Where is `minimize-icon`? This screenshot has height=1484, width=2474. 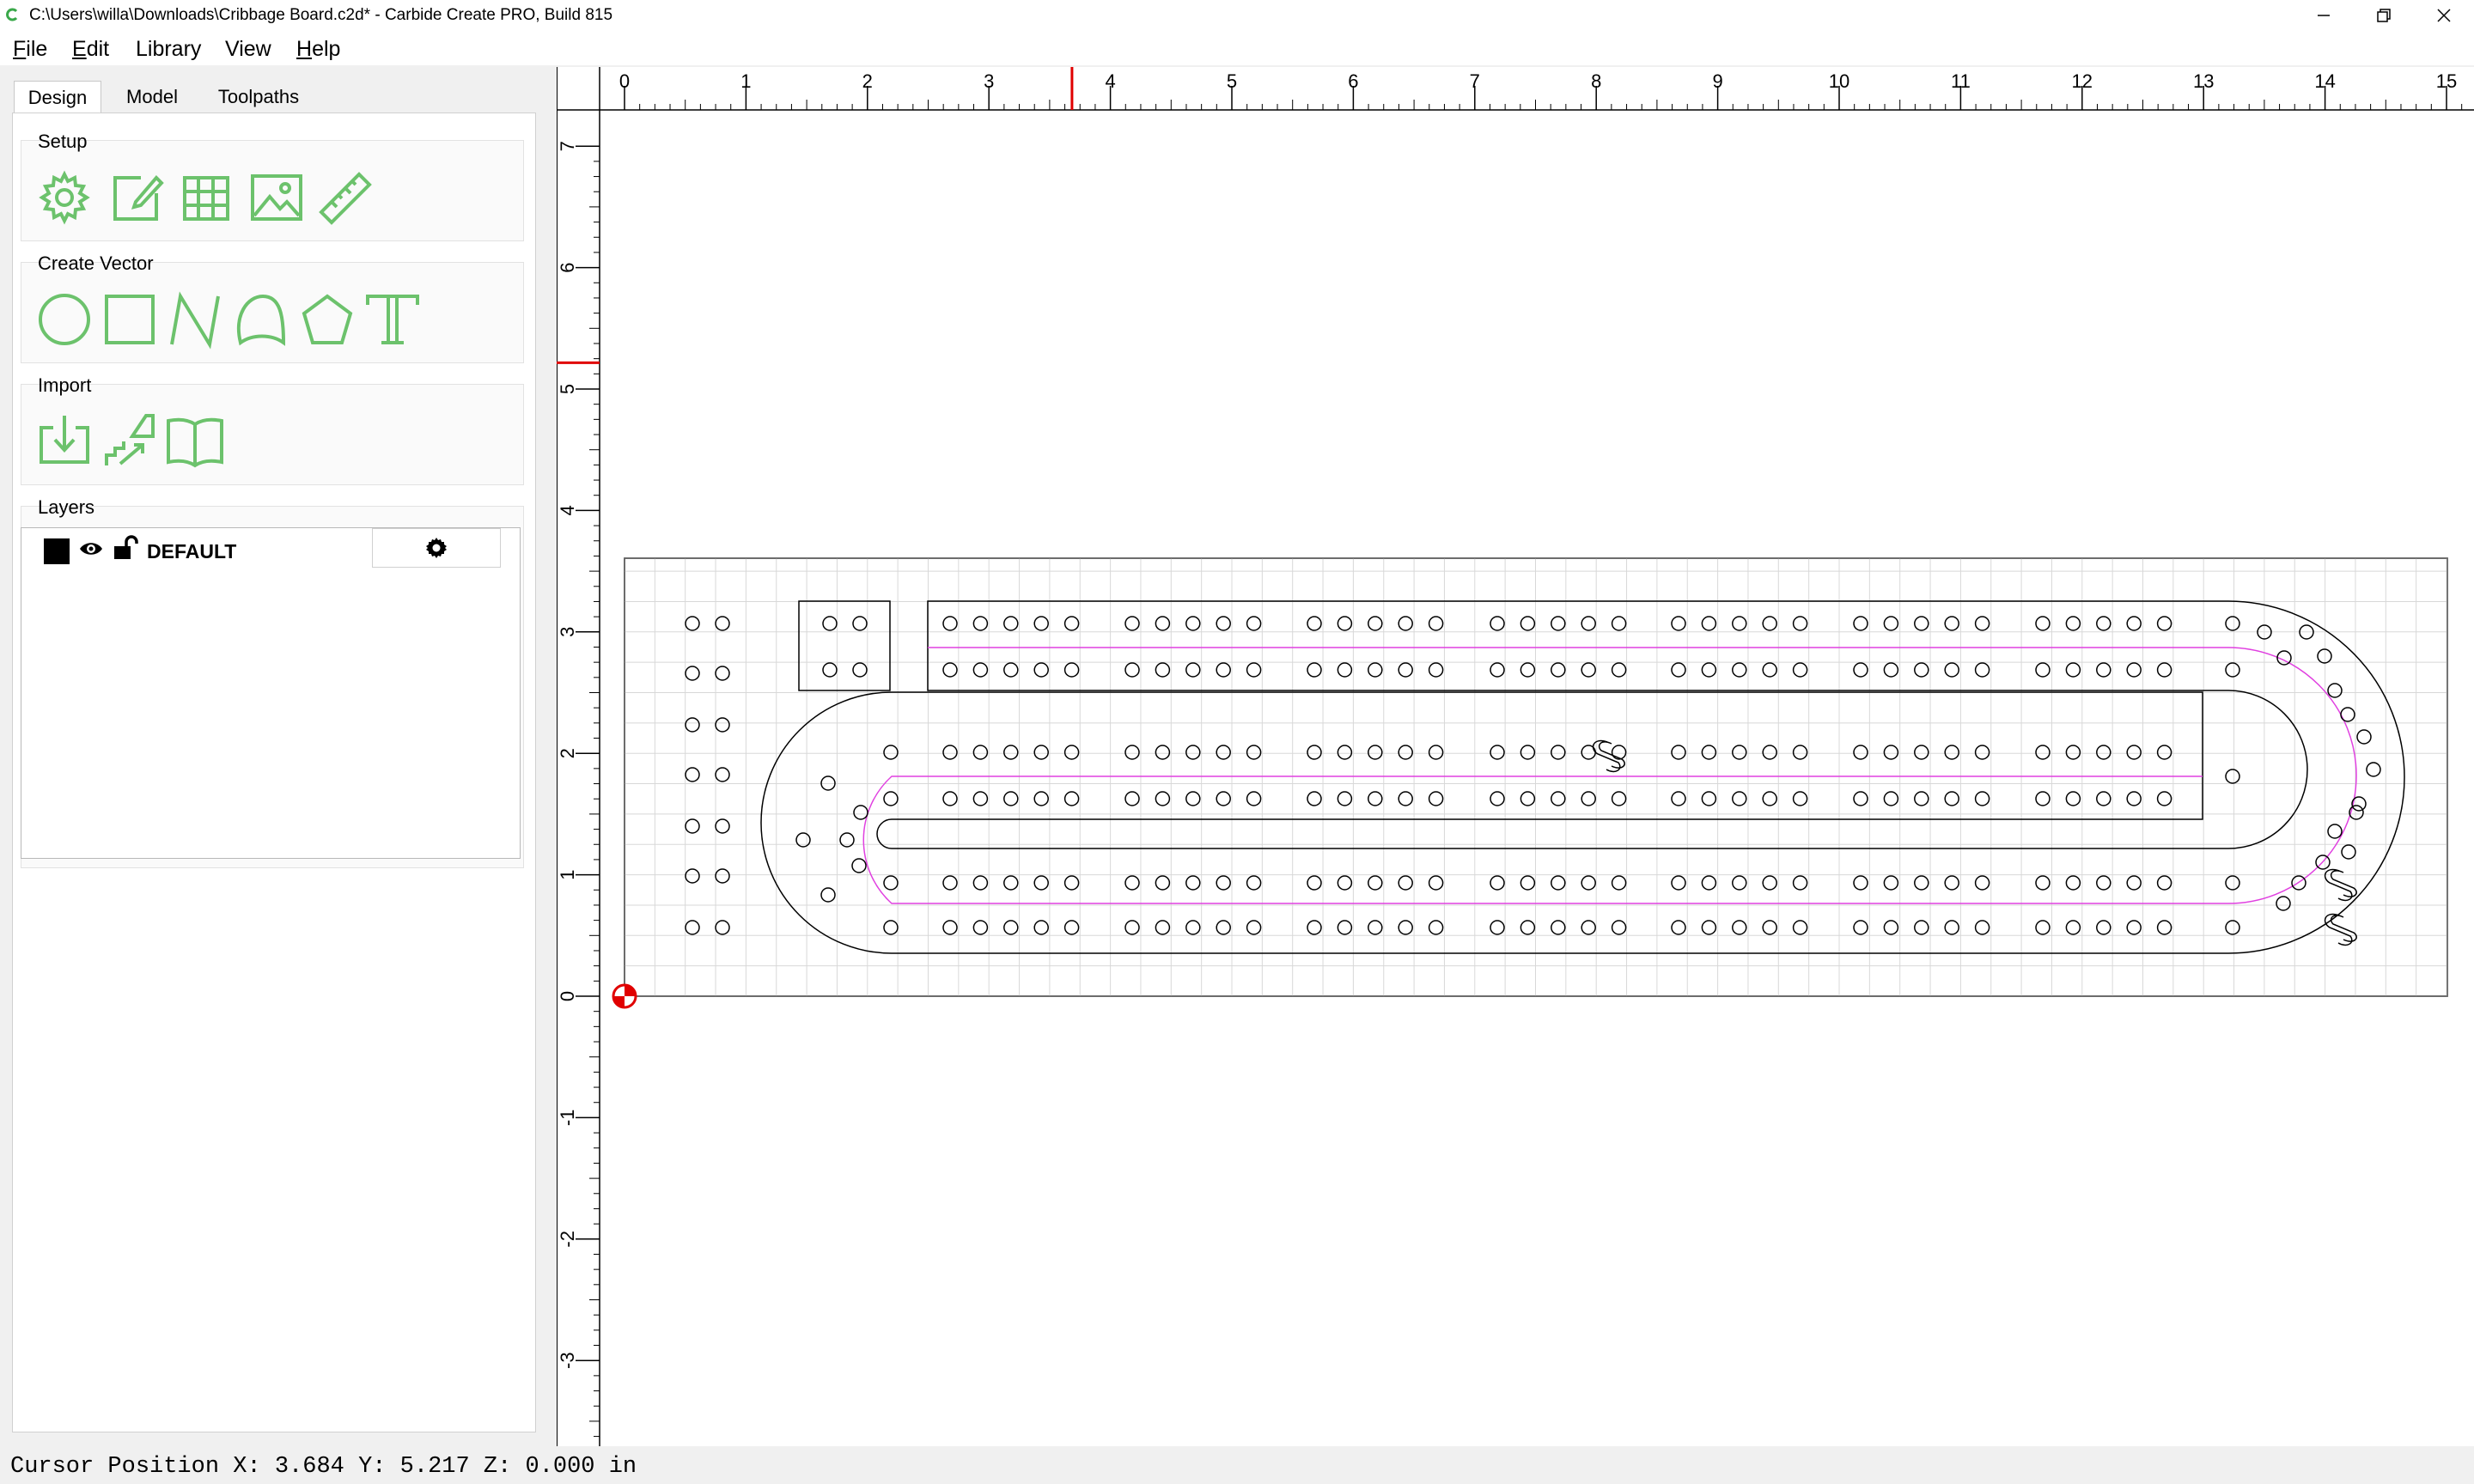 minimize-icon is located at coordinates (2324, 16).